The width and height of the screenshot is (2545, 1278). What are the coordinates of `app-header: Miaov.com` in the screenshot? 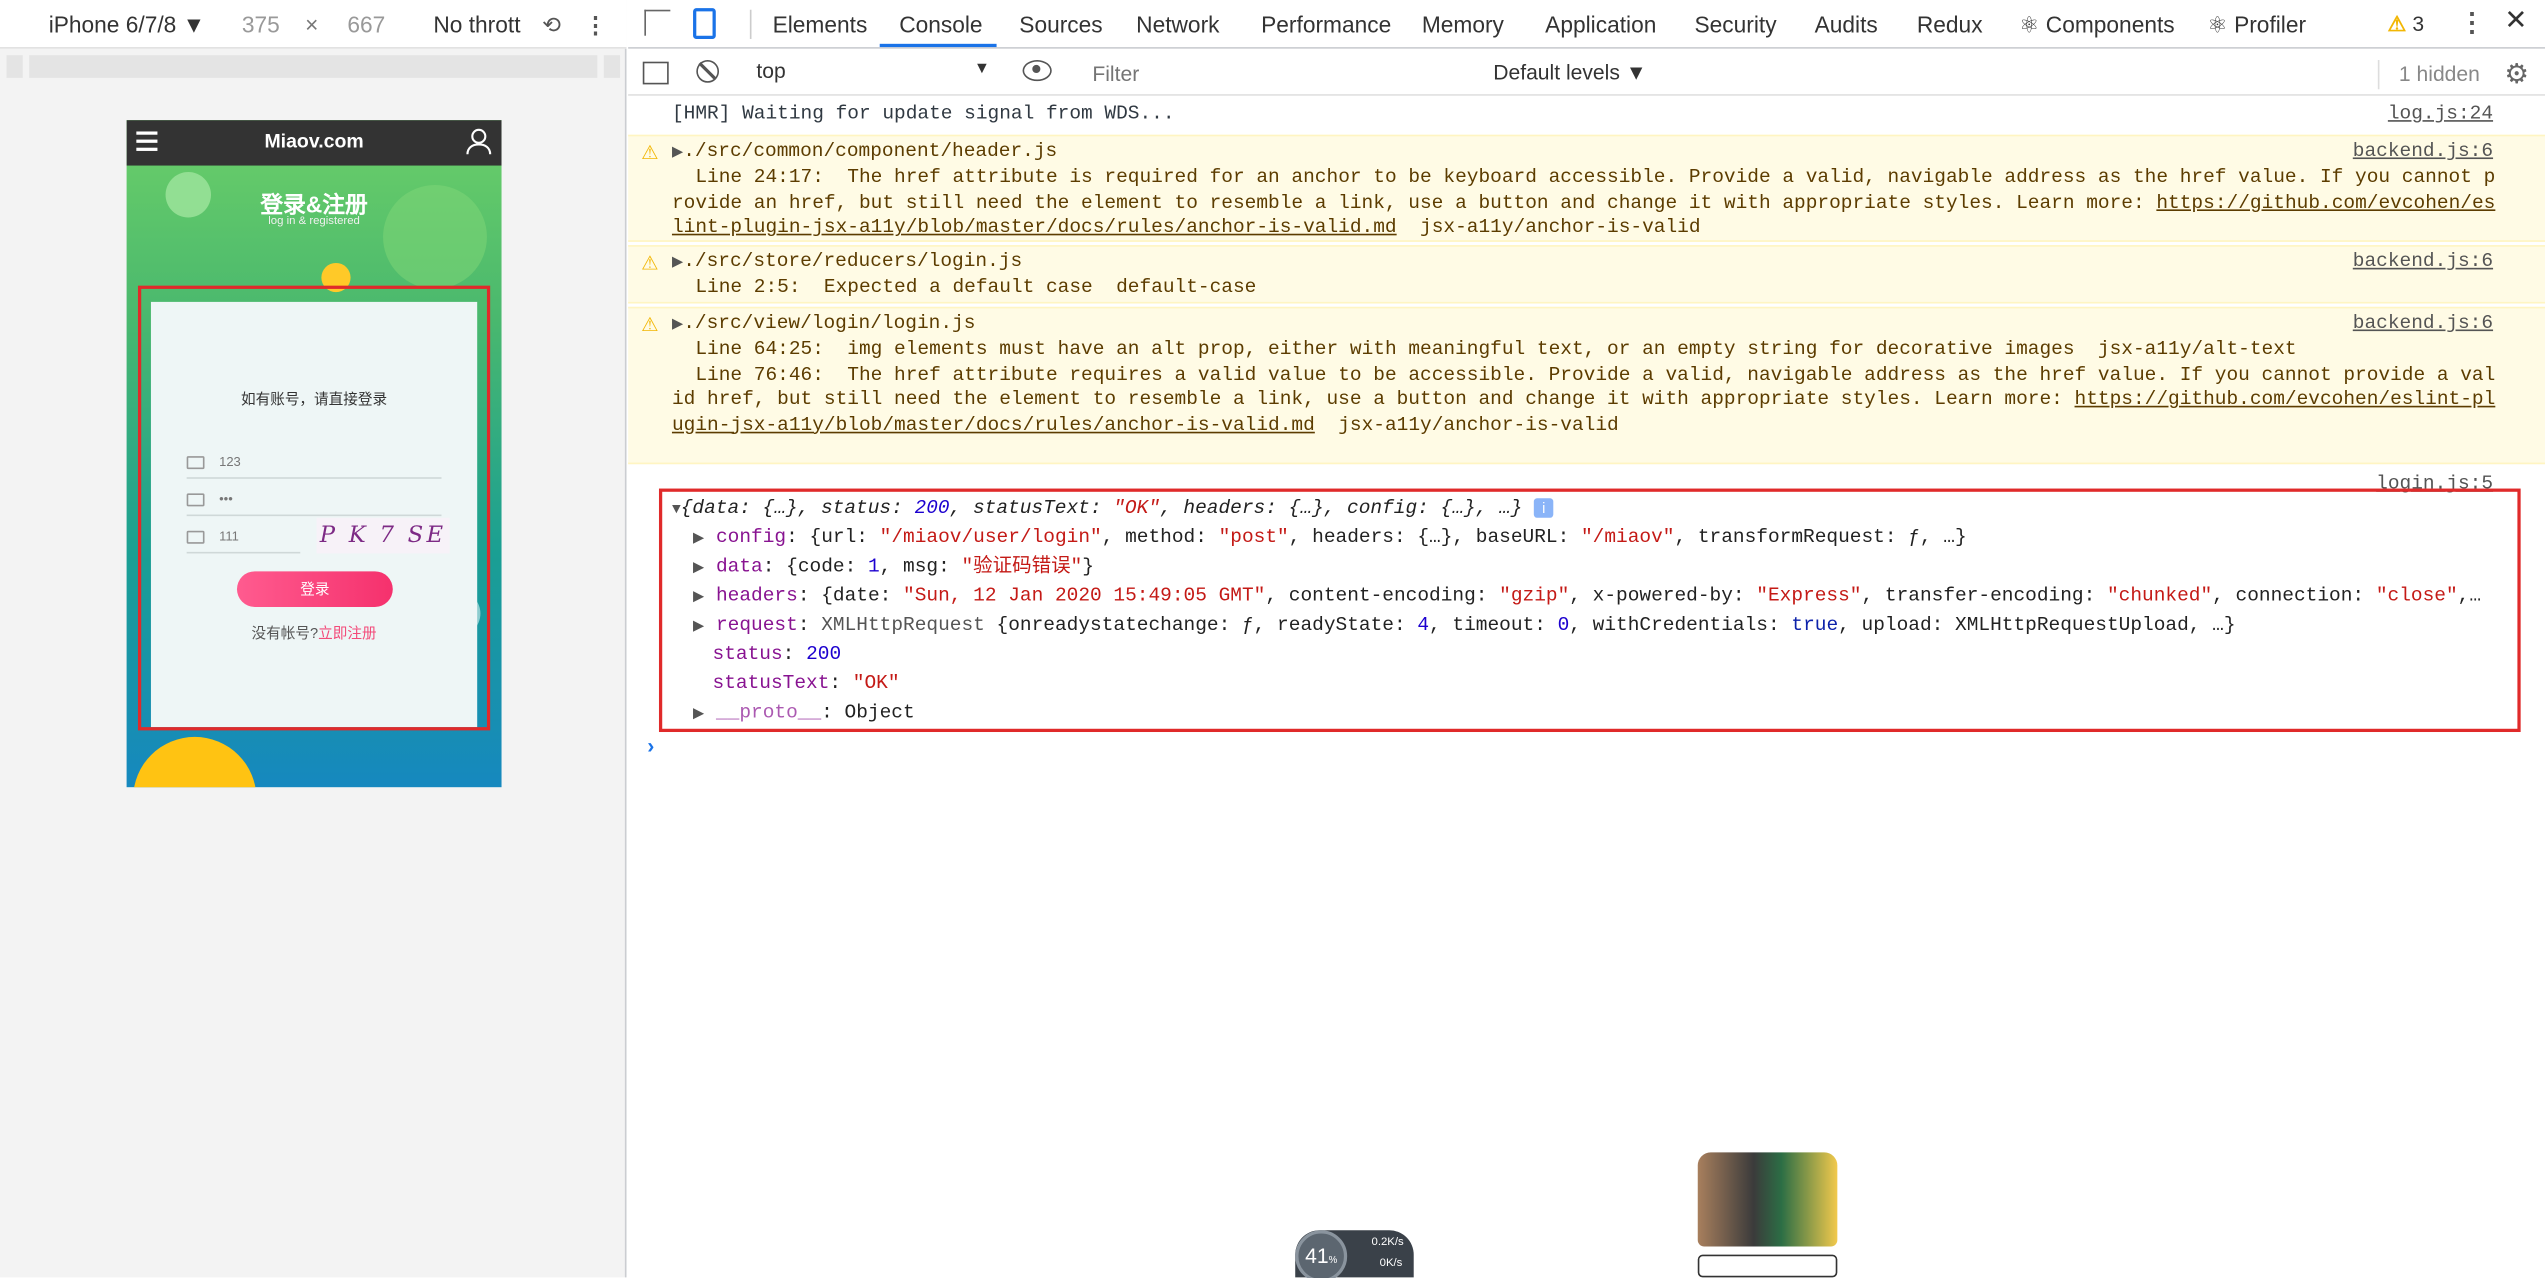 It's located at (314, 143).